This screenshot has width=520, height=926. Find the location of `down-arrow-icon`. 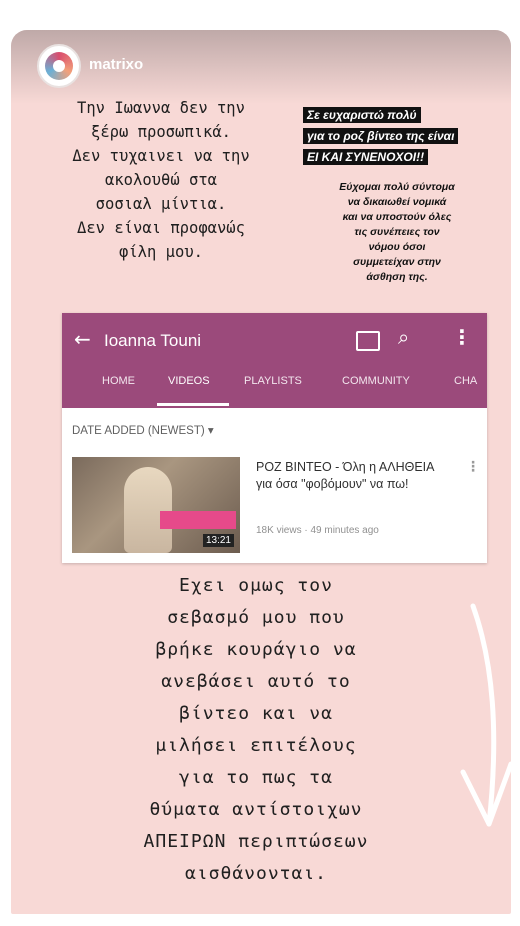

down-arrow-icon is located at coordinates (485, 715).